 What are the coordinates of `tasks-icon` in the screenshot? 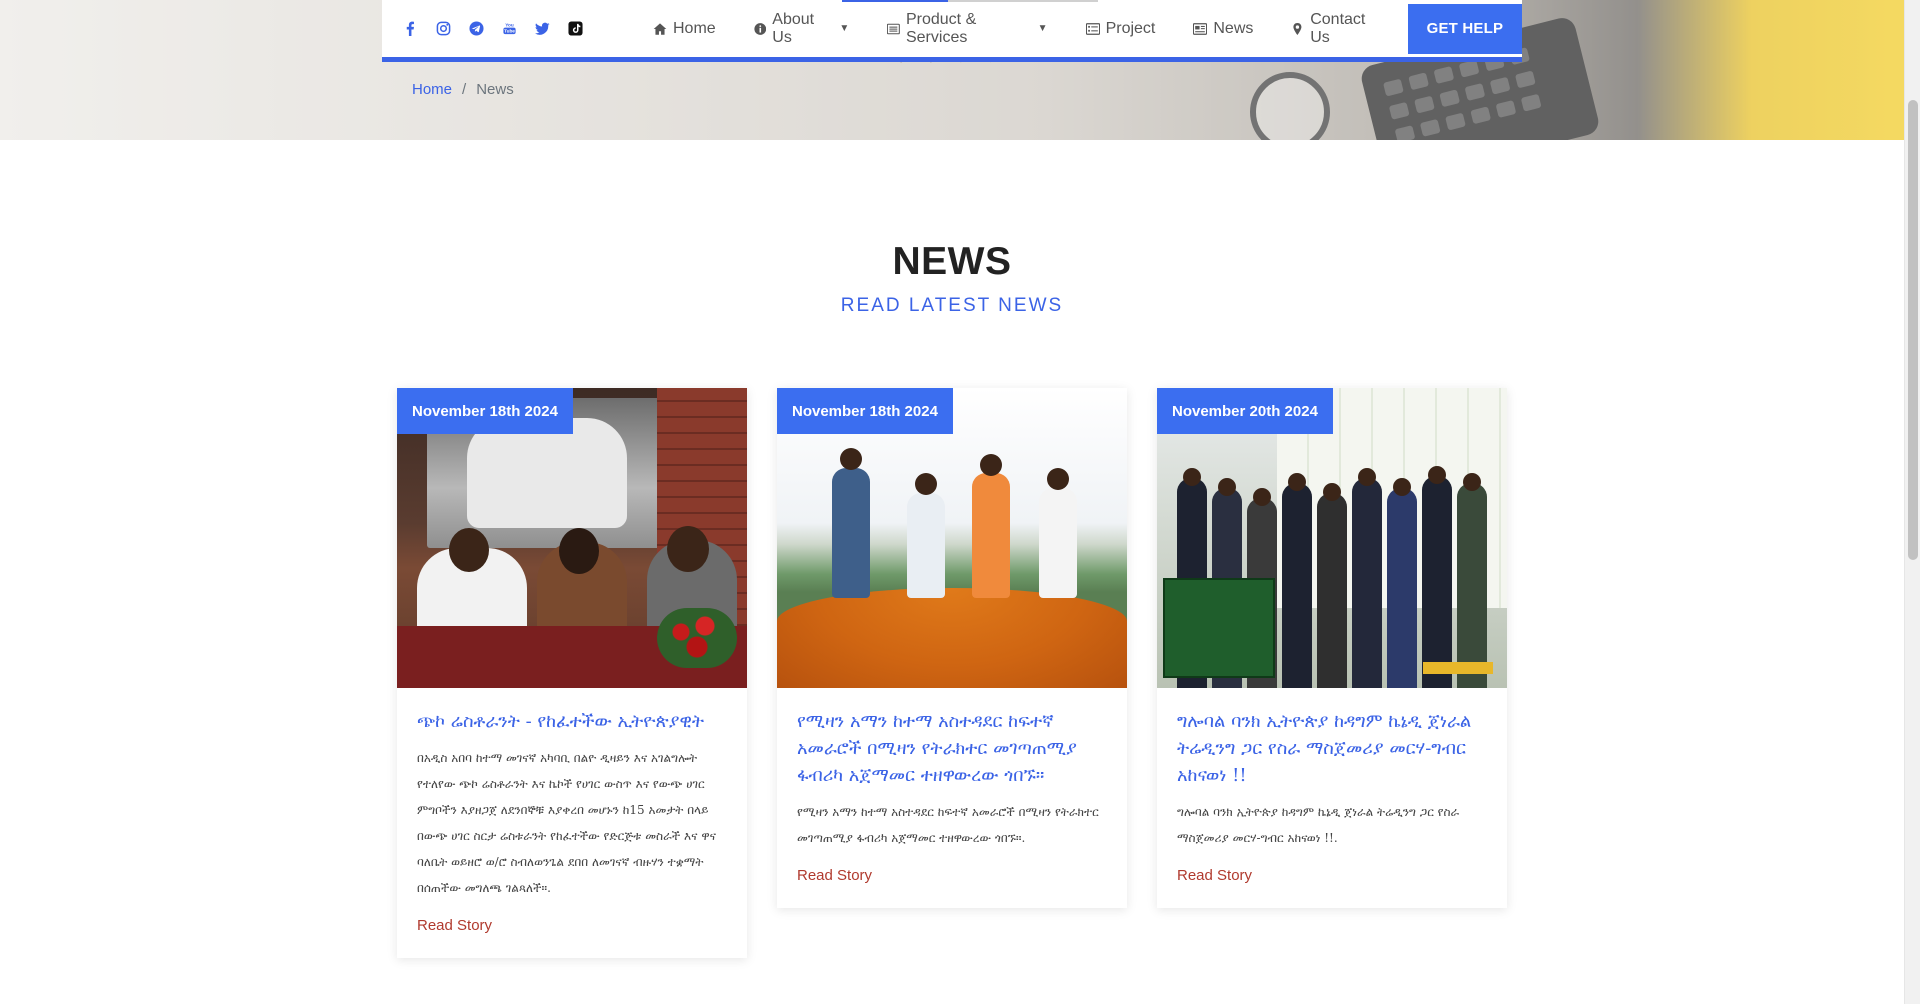 It's located at (1092, 28).